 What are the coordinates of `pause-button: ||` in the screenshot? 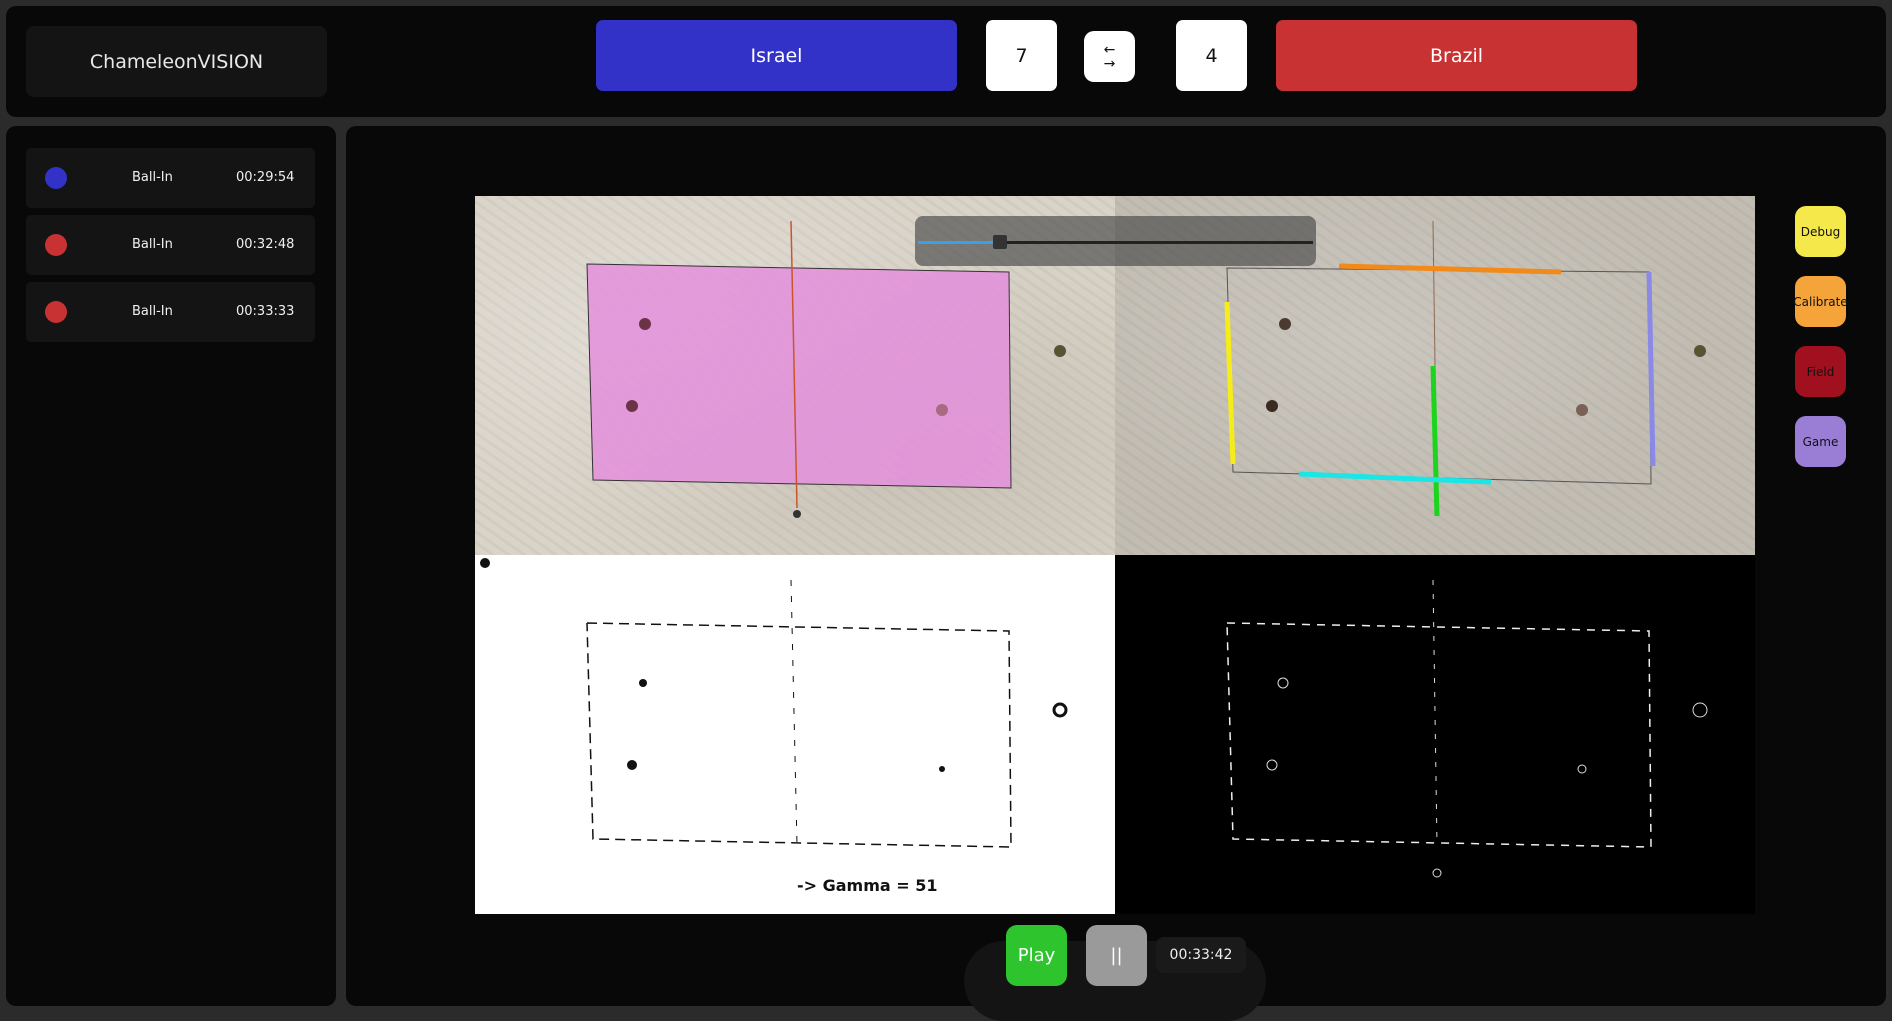 It's located at (1116, 955).